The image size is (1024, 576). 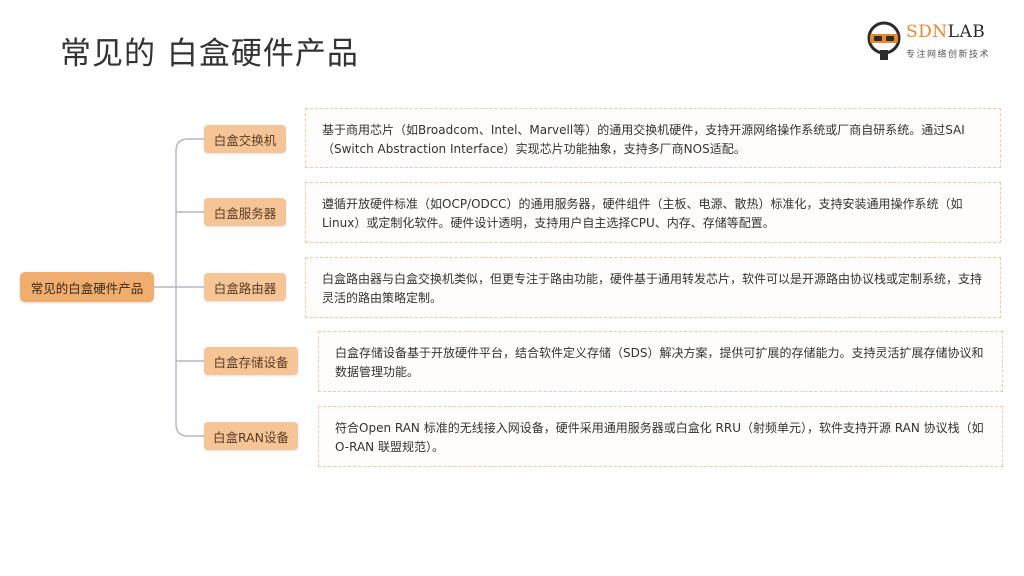 What do you see at coordinates (87, 287) in the screenshot?
I see `mindmap-root-node: 常见的白盒硬件产品` at bounding box center [87, 287].